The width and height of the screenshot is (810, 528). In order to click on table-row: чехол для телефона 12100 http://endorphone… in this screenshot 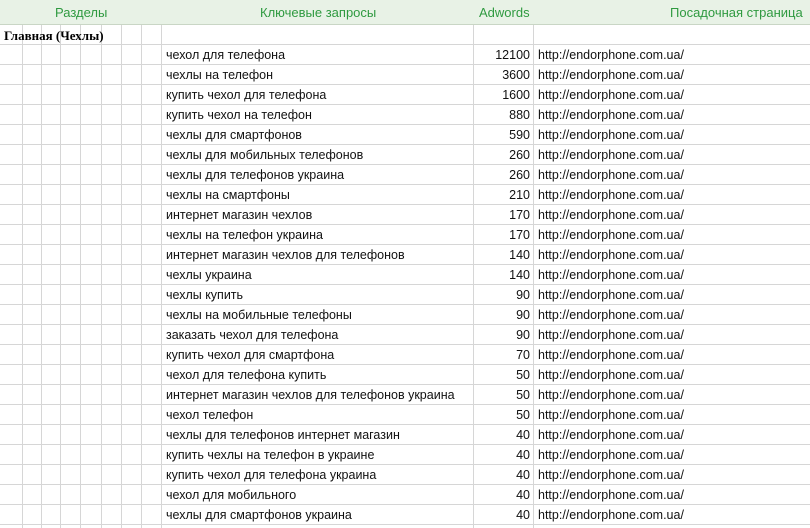, I will do `click(405, 55)`.